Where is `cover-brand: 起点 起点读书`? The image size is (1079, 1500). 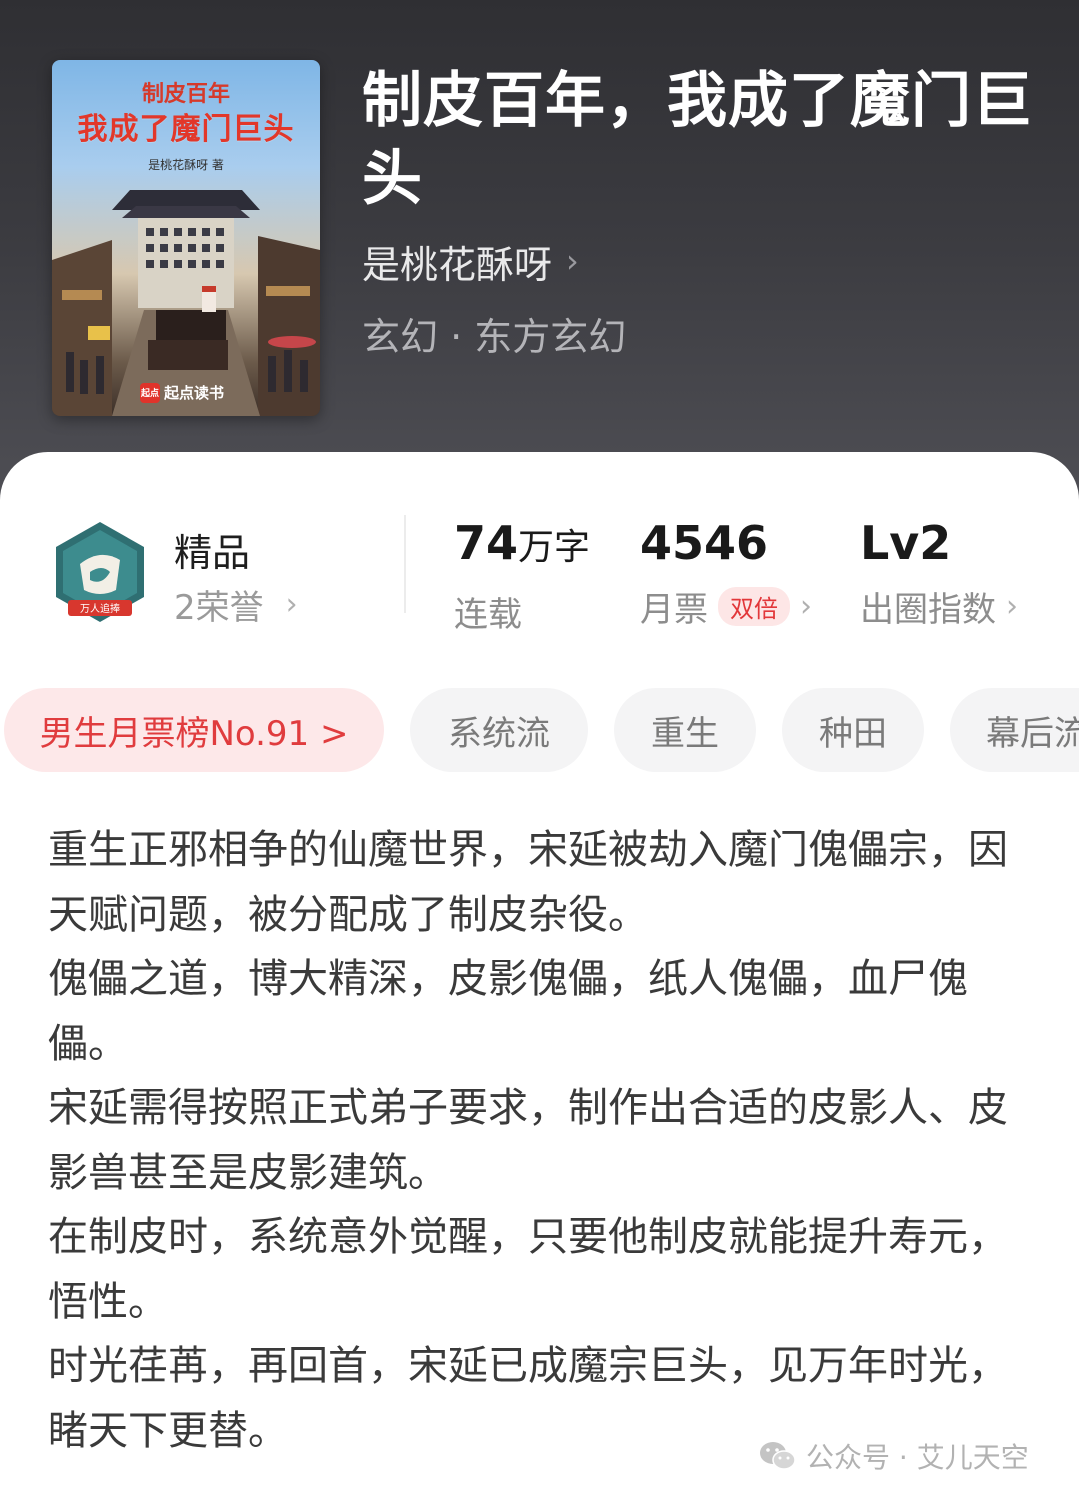
cover-brand: 起点 起点读书 is located at coordinates (182, 392).